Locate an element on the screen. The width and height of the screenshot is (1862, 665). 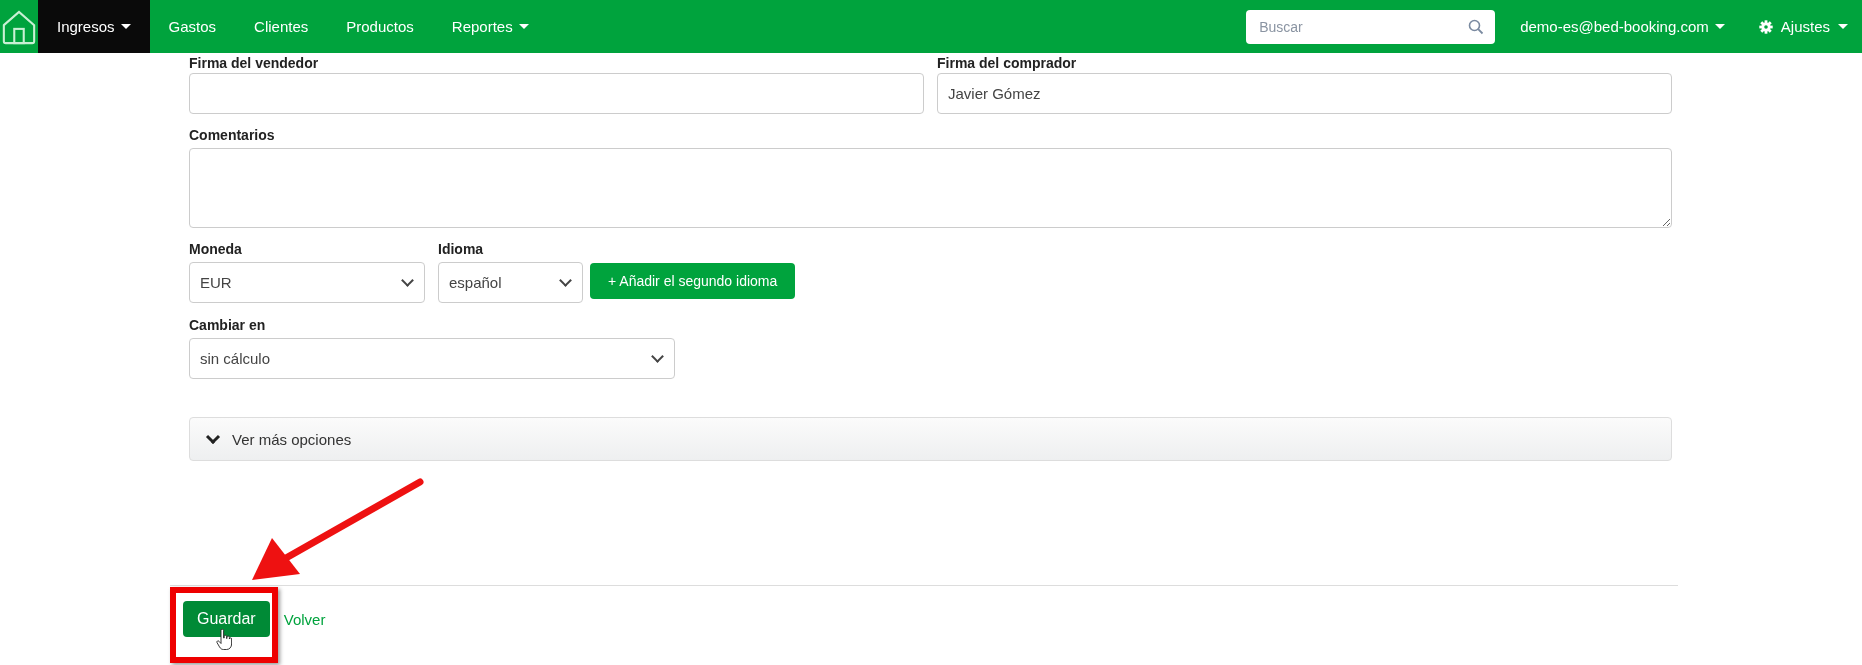
house-icon is located at coordinates (19, 27).